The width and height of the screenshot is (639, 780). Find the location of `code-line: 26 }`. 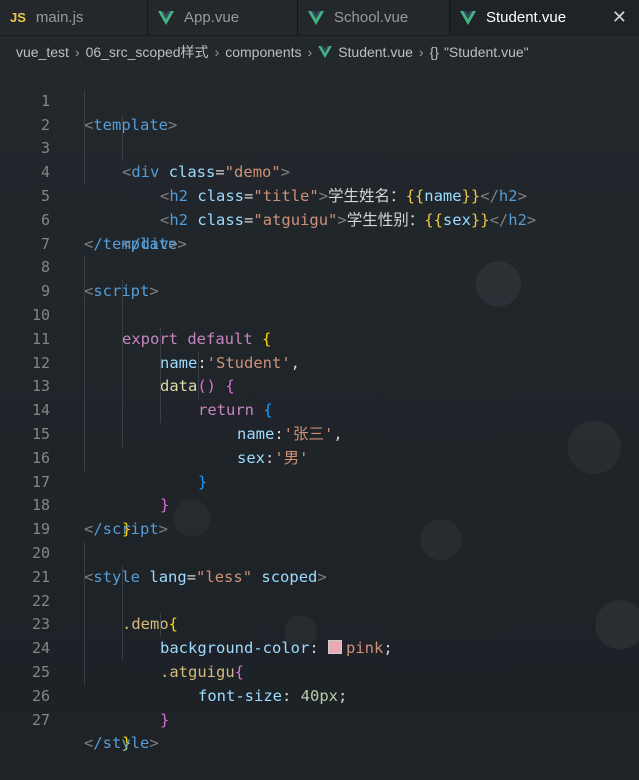

code-line: 26 } is located at coordinates (319, 706).